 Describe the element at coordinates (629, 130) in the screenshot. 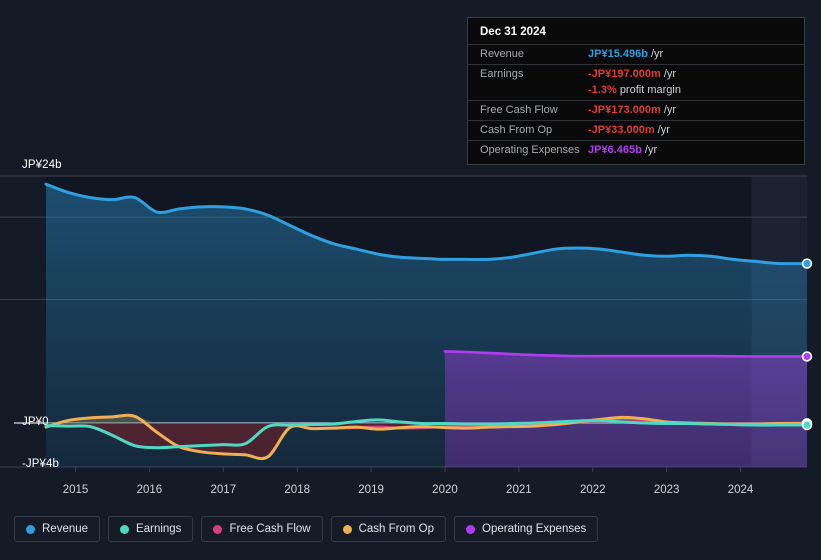

I see `tooltip-row-value: -JP¥33.000m /yr` at that location.